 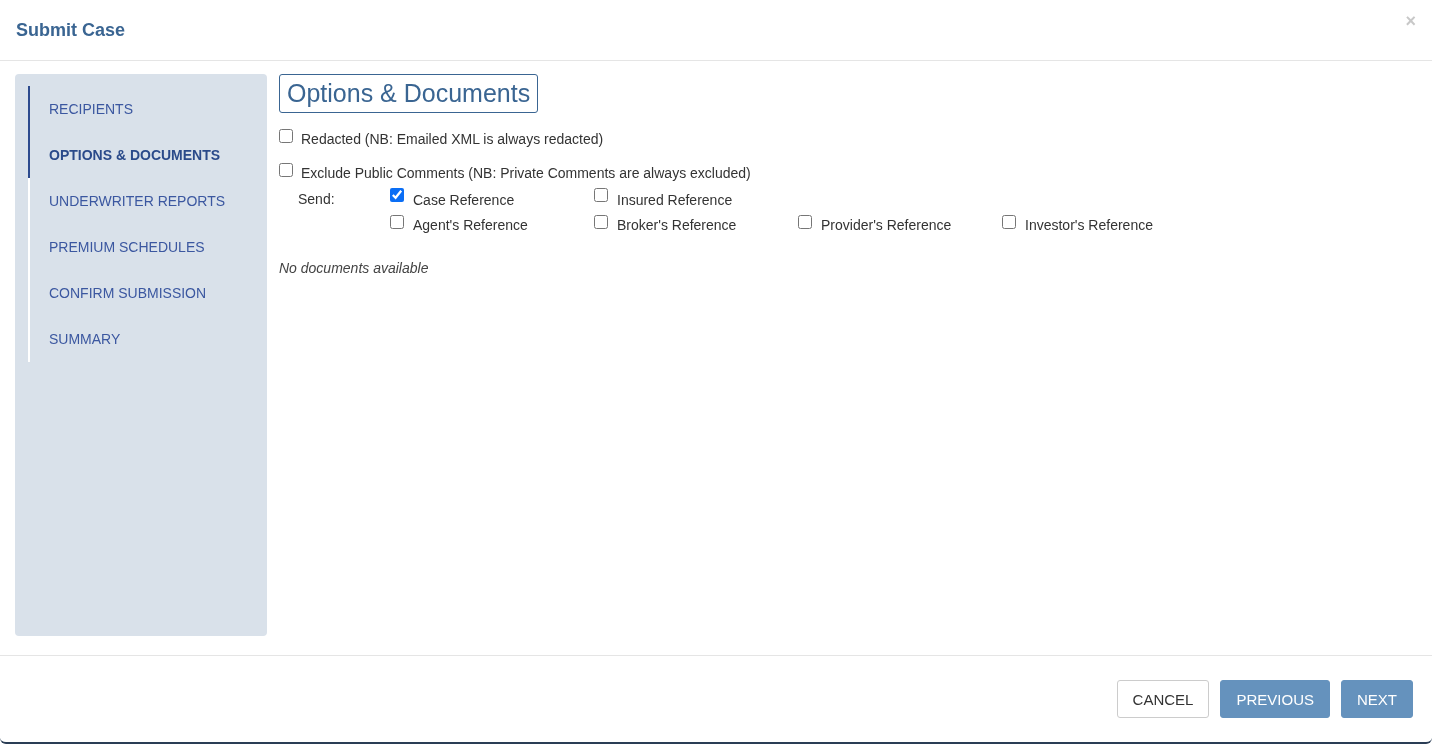 What do you see at coordinates (470, 224) in the screenshot?
I see `checkbox-label: Agent's Reference` at bounding box center [470, 224].